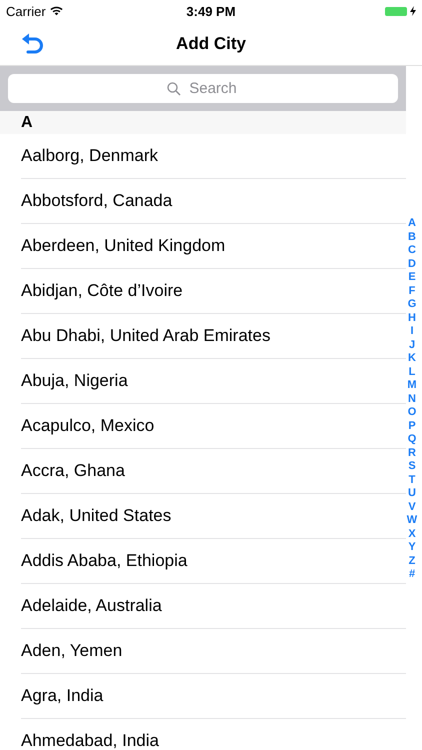  I want to click on search-field: Search, so click(203, 88).